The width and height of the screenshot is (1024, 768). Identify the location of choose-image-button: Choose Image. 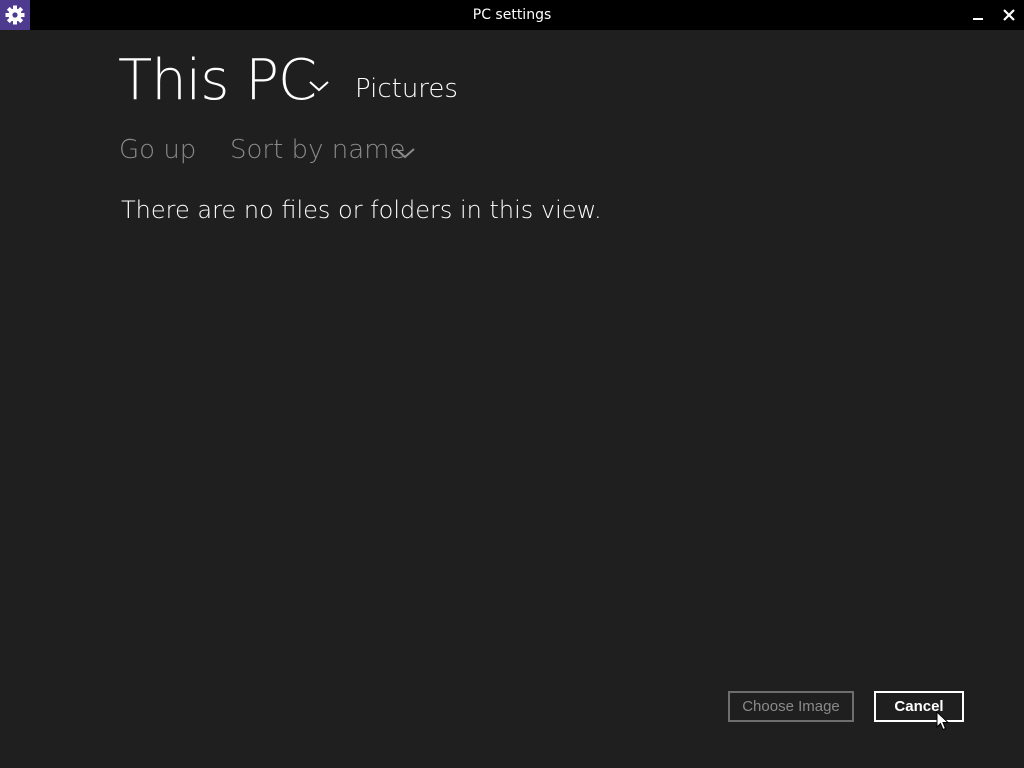
(791, 706).